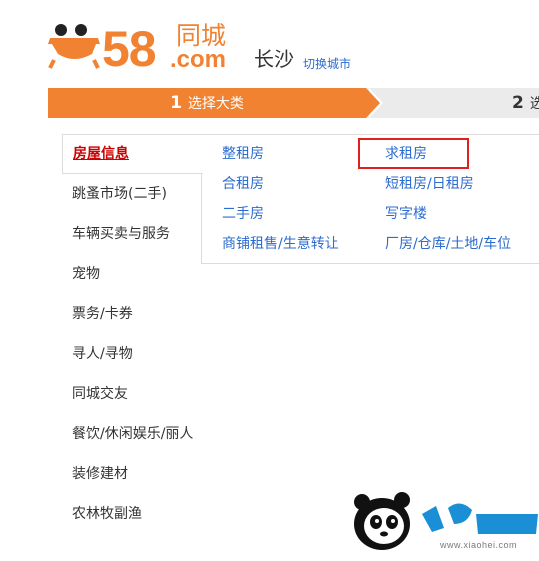 This screenshot has height=561, width=539. I want to click on step-label: 选, so click(534, 104).